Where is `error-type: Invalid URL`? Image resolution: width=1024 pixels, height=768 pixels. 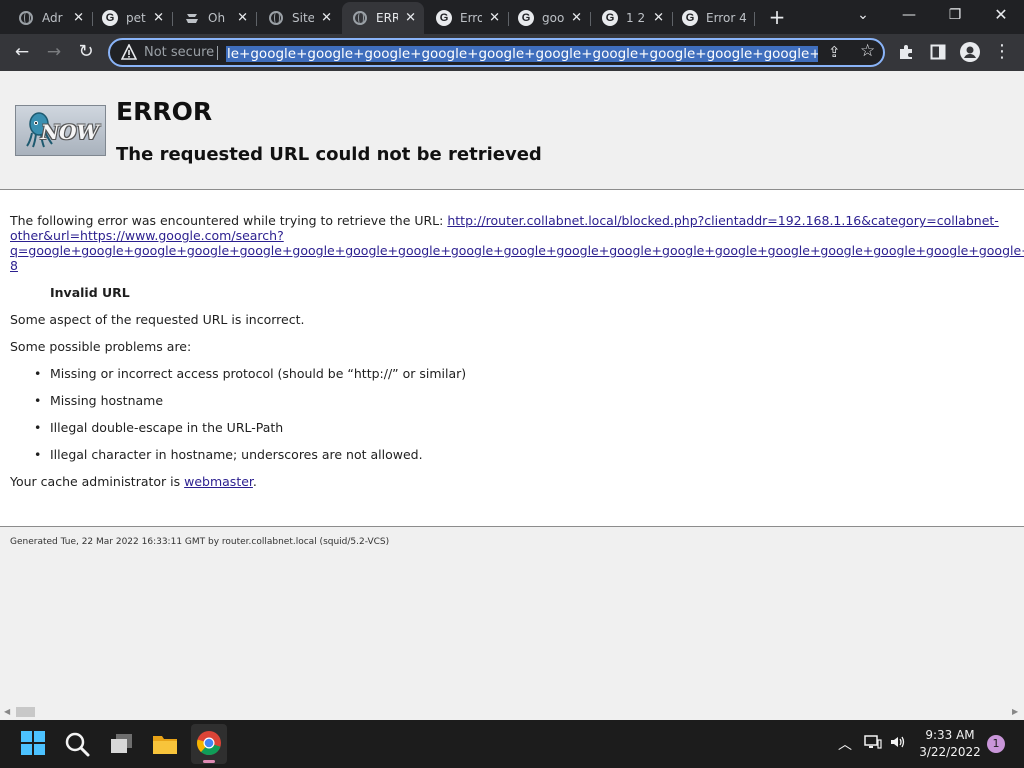
error-type: Invalid URL is located at coordinates (90, 292).